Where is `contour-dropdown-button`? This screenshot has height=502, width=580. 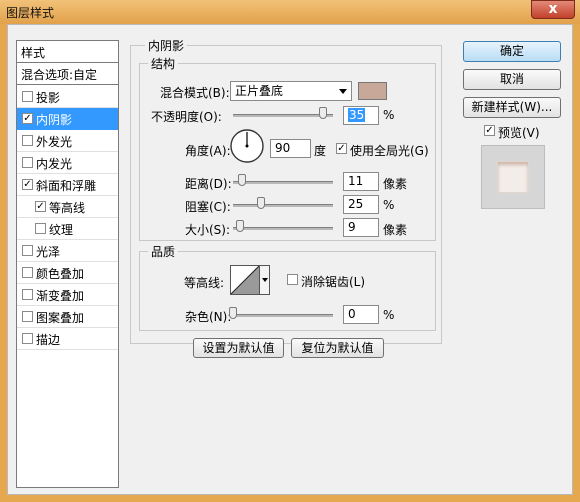
contour-dropdown-button is located at coordinates (265, 280).